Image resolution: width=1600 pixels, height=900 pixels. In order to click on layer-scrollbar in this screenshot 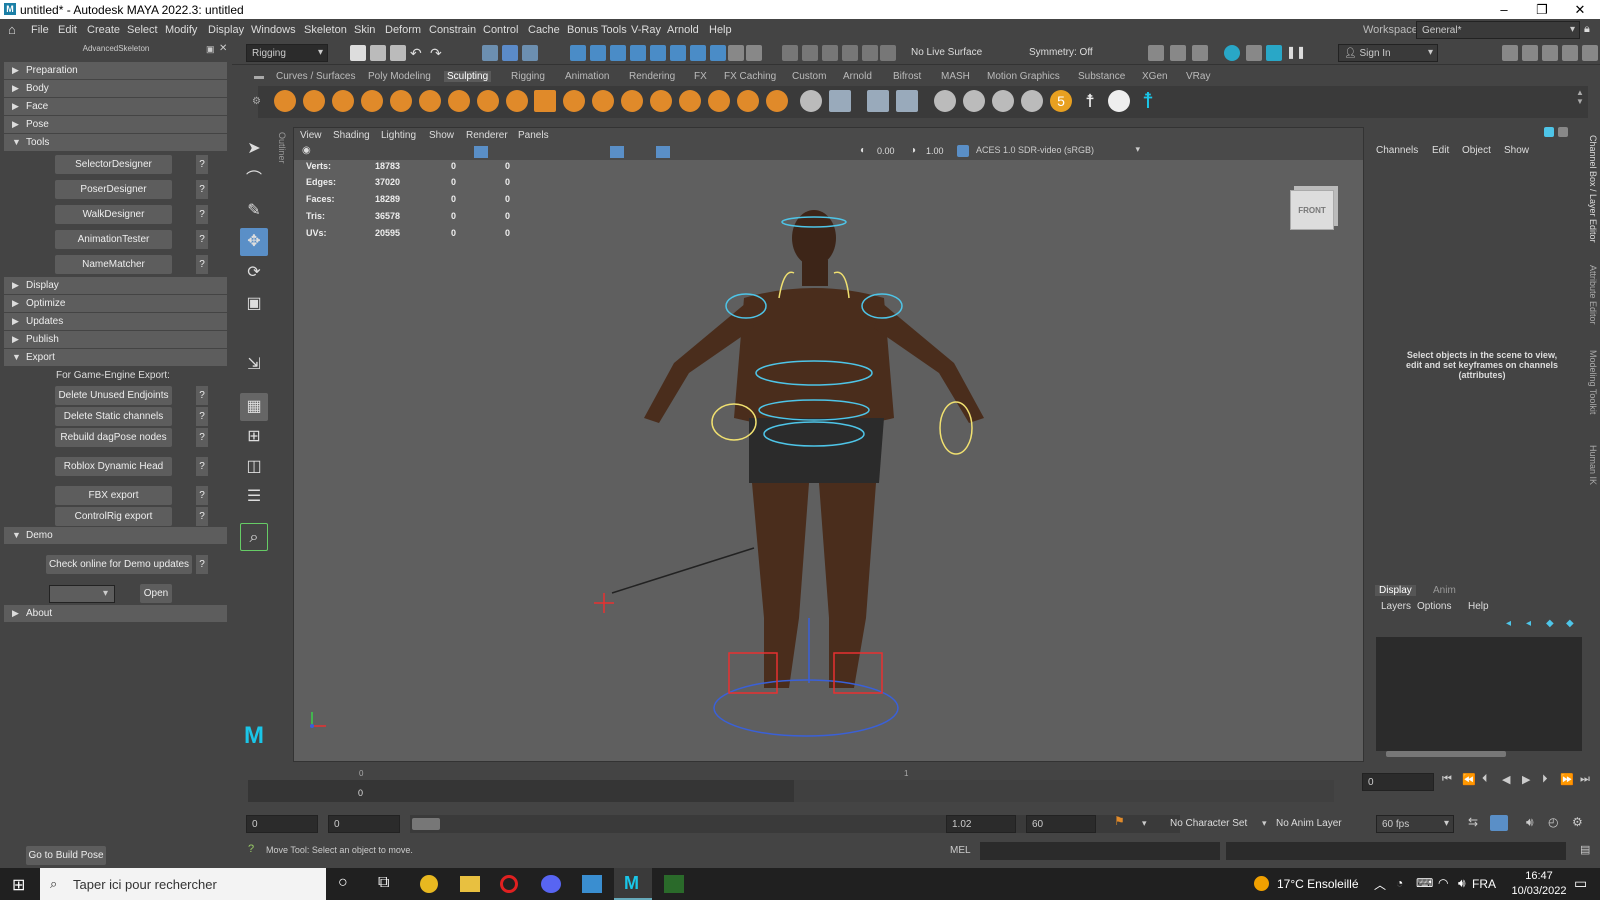, I will do `click(1446, 754)`.